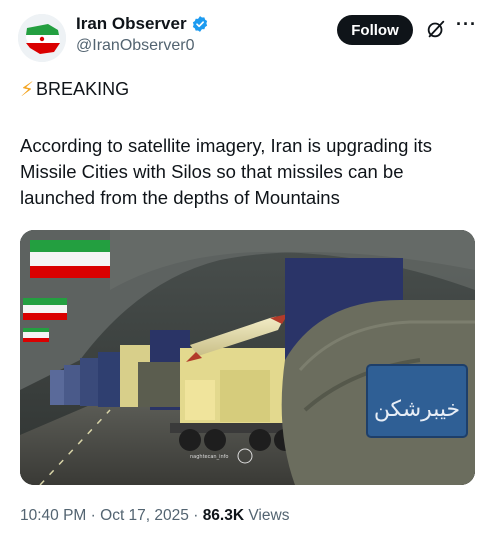 Image resolution: width=495 pixels, height=540 pixels. I want to click on tweet-time: 10:40 PM, so click(53, 515).